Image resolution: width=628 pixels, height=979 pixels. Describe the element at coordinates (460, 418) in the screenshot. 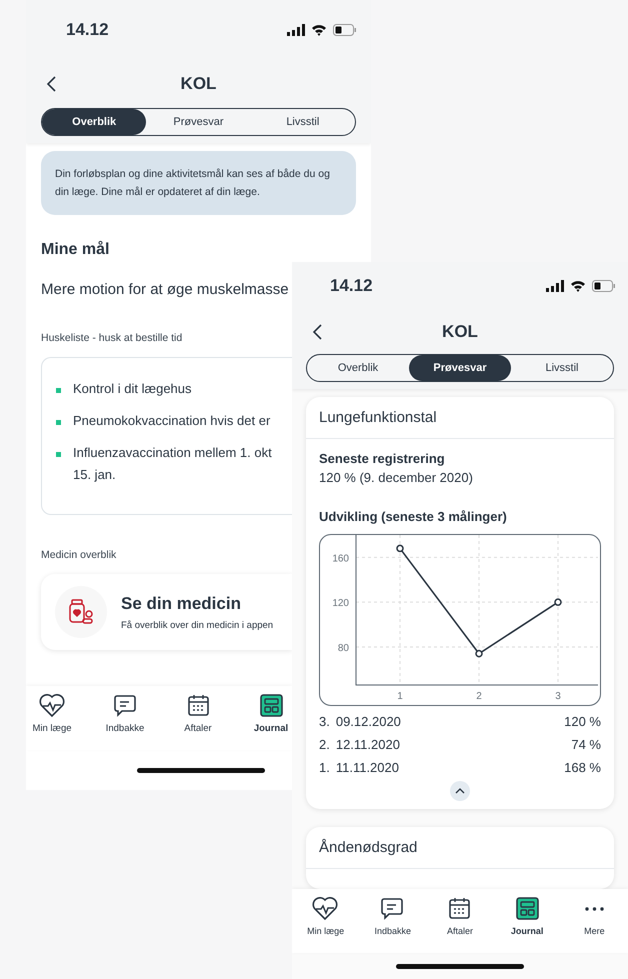

I see `card-title: Lungefunktionstal` at that location.